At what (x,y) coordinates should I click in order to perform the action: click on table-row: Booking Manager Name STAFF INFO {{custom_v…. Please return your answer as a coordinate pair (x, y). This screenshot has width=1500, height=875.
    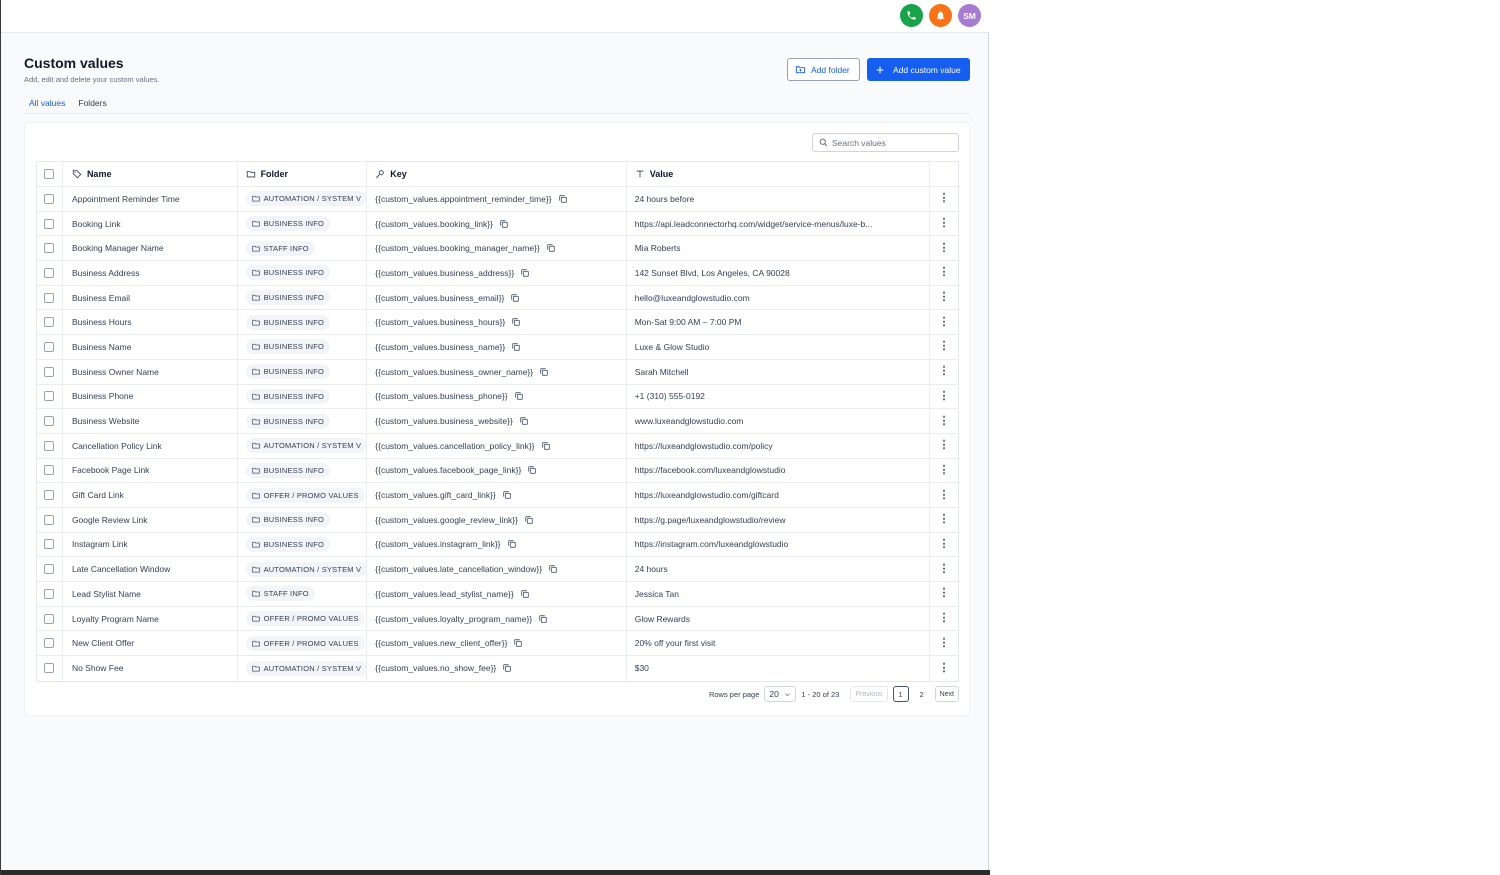
    Looking at the image, I should click on (497, 249).